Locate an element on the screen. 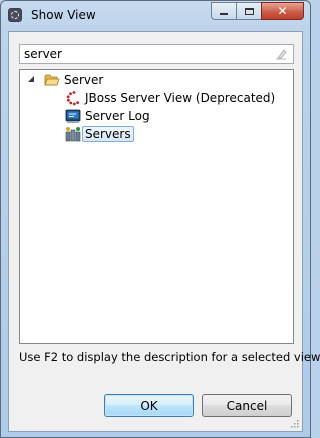 This screenshot has height=438, width=320. maximize-icon is located at coordinates (249, 11).